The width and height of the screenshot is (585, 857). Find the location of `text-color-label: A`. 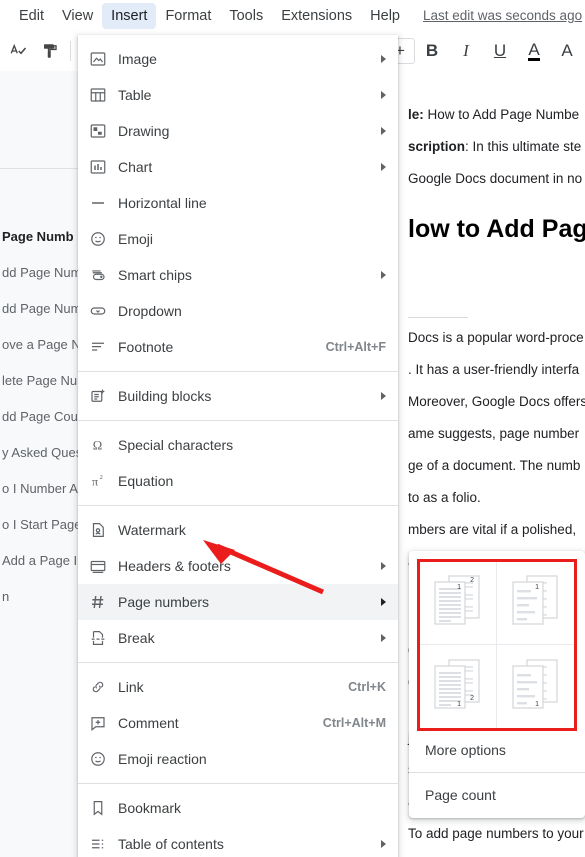

text-color-label: A is located at coordinates (534, 50).